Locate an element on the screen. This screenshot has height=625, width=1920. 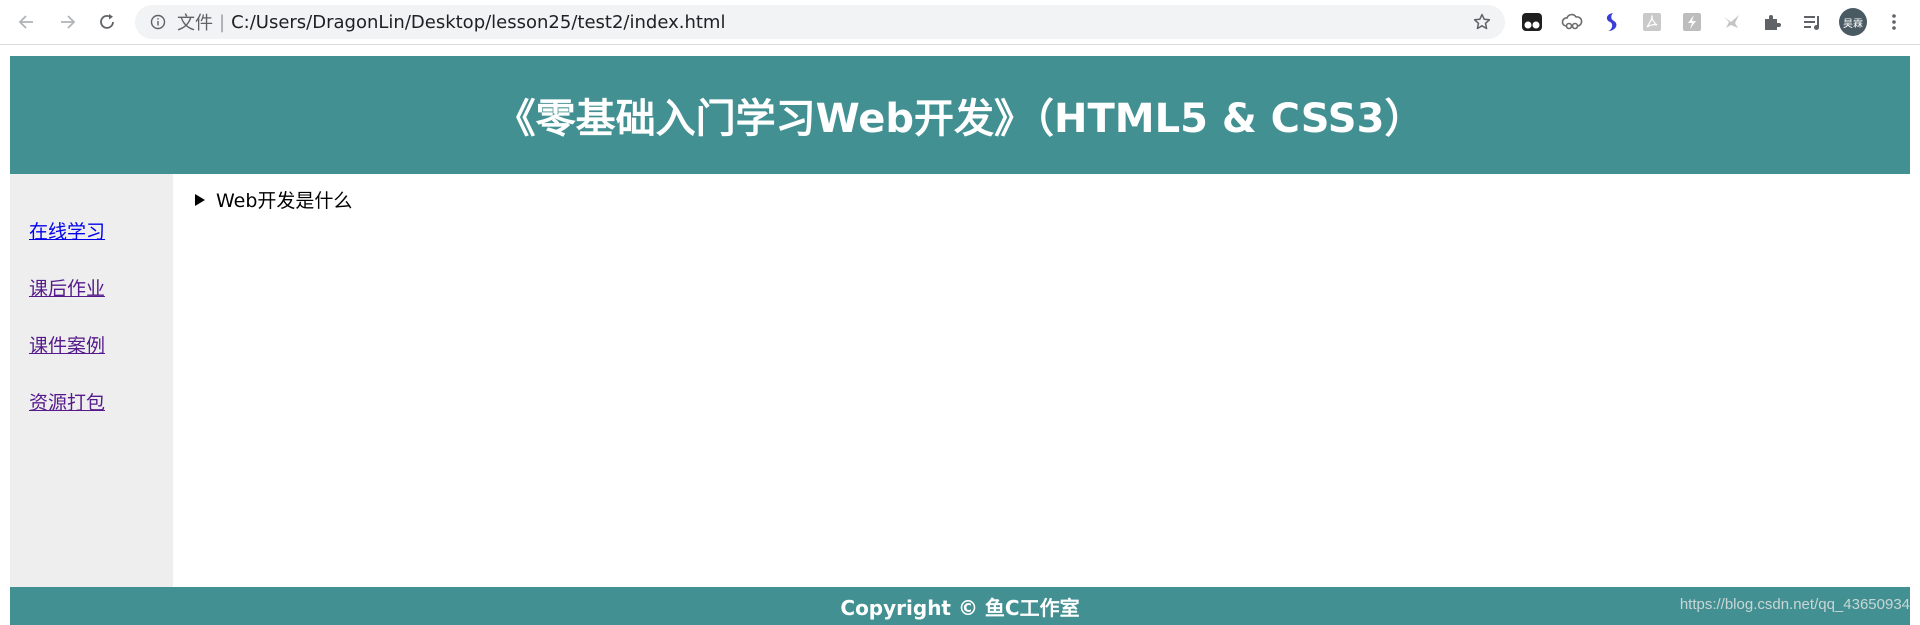
url-scheme-label: 文件 is located at coordinates (195, 23).